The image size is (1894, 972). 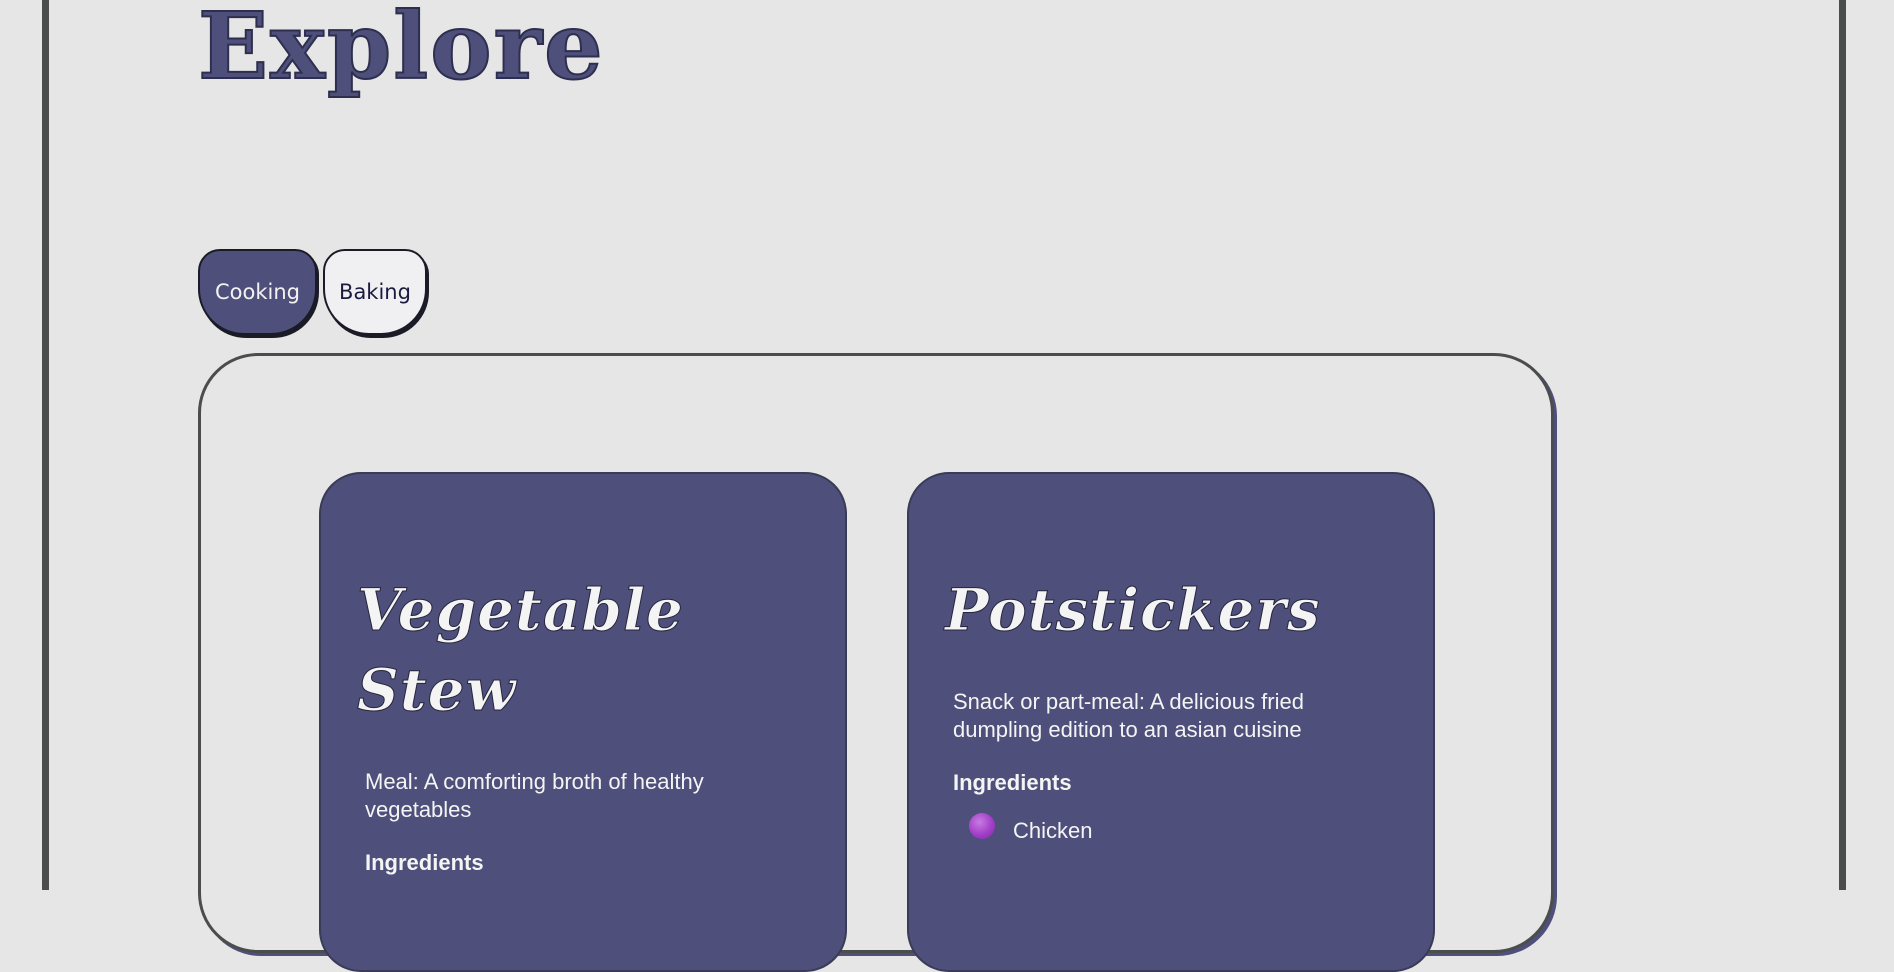 What do you see at coordinates (520, 650) in the screenshot?
I see `recipe-title: Vegetable Stew` at bounding box center [520, 650].